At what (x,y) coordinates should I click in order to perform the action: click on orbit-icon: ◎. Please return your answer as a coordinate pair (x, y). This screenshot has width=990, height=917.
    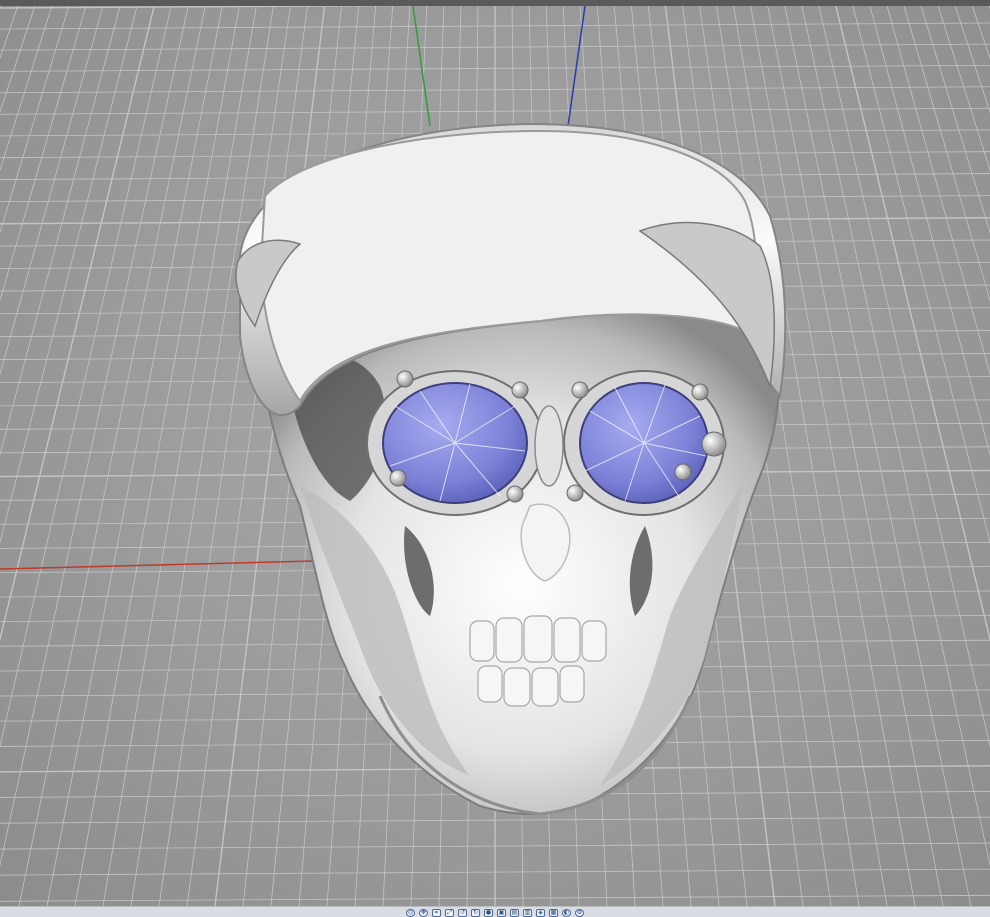
    Looking at the image, I should click on (410, 912).